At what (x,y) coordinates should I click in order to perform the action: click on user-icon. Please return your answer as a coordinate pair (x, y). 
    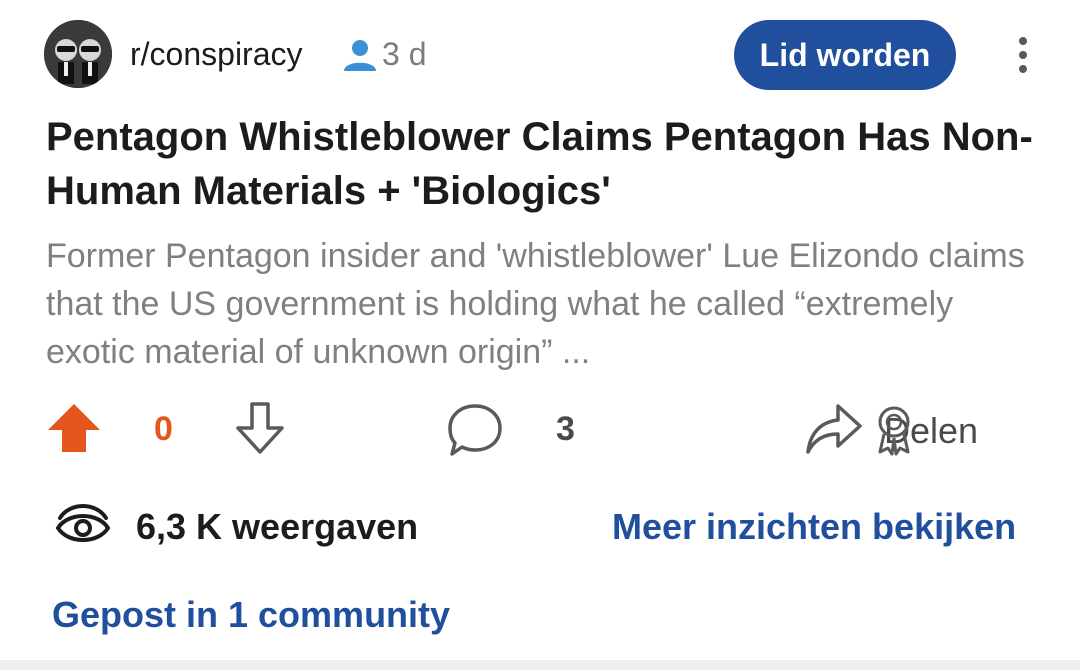
    Looking at the image, I should click on (360, 55).